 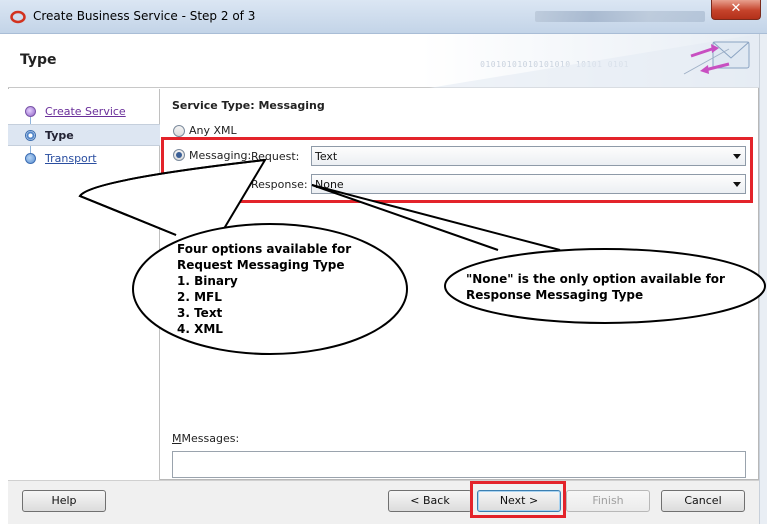 I want to click on cancel-button: Cancel, so click(x=703, y=501).